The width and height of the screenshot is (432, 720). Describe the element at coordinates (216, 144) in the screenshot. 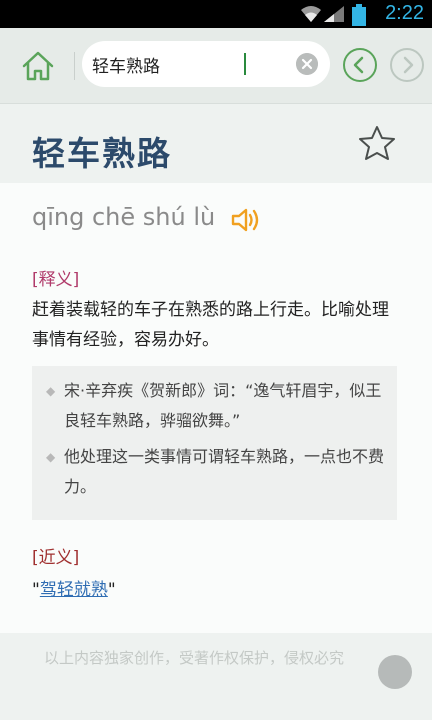

I see `entry-header: 轻车熟路` at that location.